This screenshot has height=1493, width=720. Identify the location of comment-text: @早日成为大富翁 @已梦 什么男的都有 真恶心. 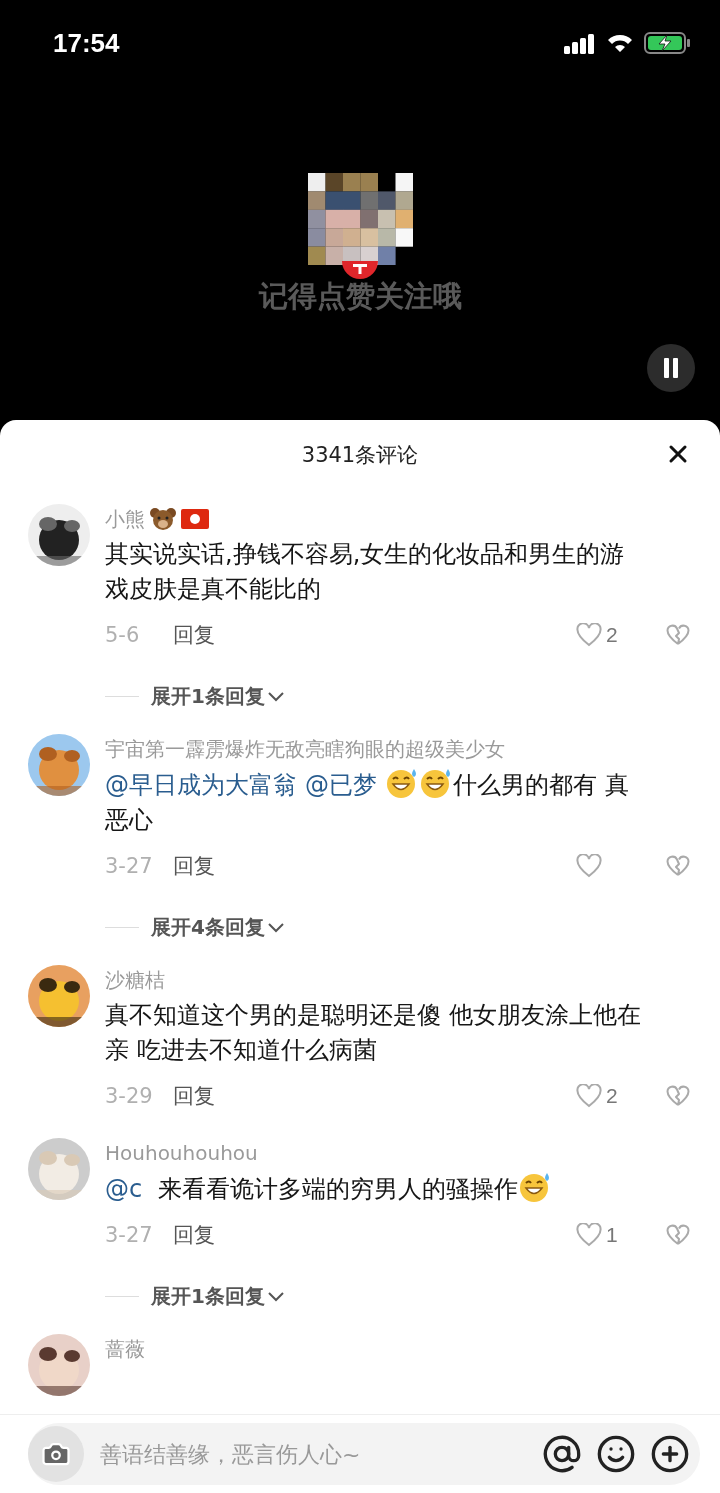
(398, 802).